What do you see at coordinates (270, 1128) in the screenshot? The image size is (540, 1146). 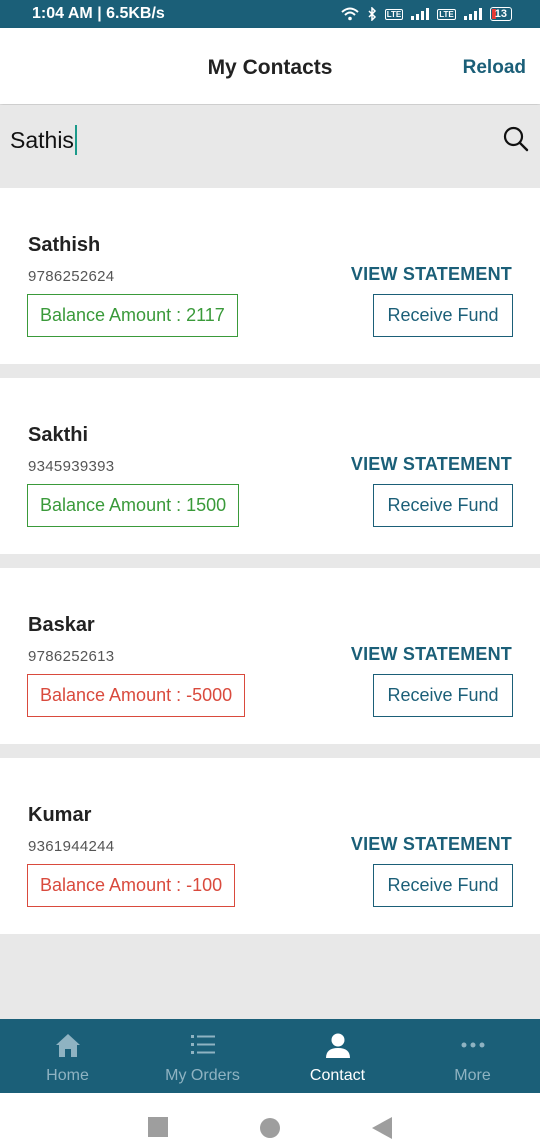 I see `home-button-icon` at bounding box center [270, 1128].